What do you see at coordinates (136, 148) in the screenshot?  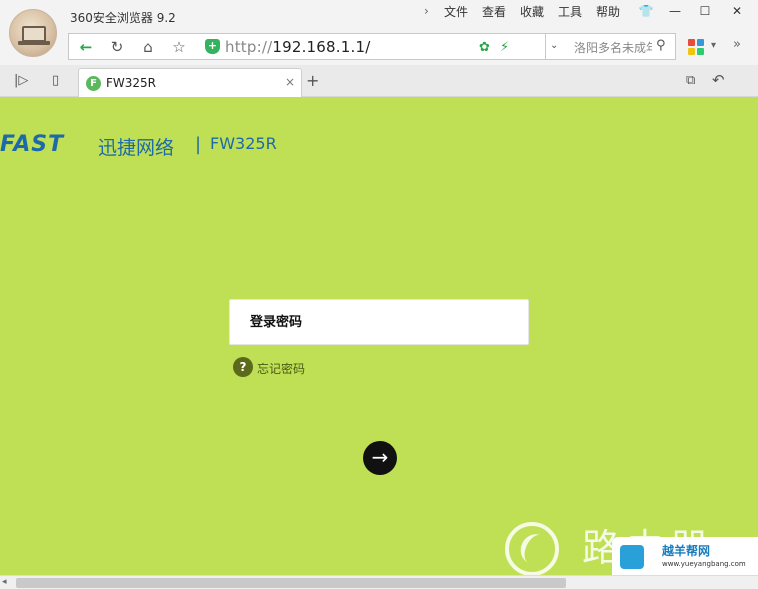 I see `brand-name: 迅捷网络` at bounding box center [136, 148].